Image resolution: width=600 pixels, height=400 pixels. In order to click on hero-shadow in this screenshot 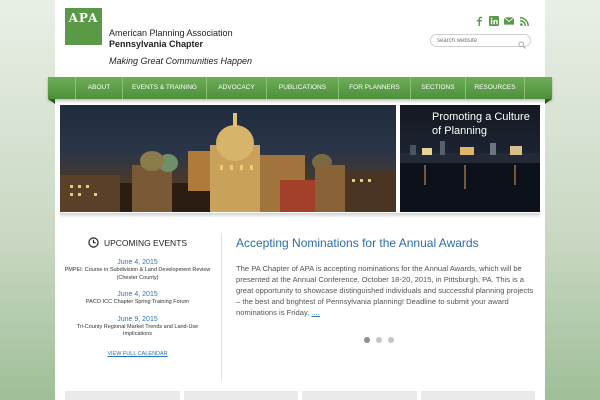, I will do `click(300, 215)`.